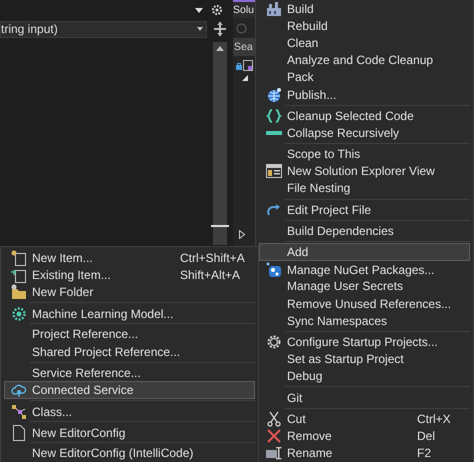  I want to click on menu-item: New Folder, so click(129, 292).